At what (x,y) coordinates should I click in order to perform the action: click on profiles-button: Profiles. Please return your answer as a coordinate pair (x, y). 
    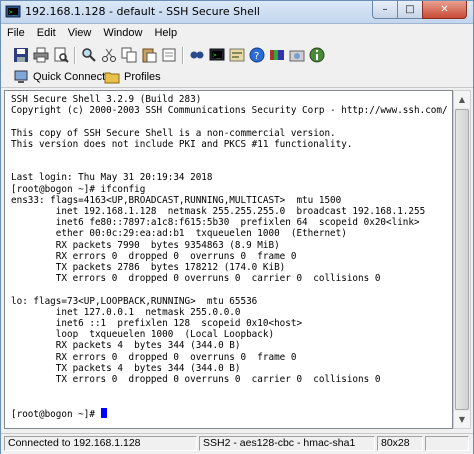
    Looking at the image, I should click on (132, 77).